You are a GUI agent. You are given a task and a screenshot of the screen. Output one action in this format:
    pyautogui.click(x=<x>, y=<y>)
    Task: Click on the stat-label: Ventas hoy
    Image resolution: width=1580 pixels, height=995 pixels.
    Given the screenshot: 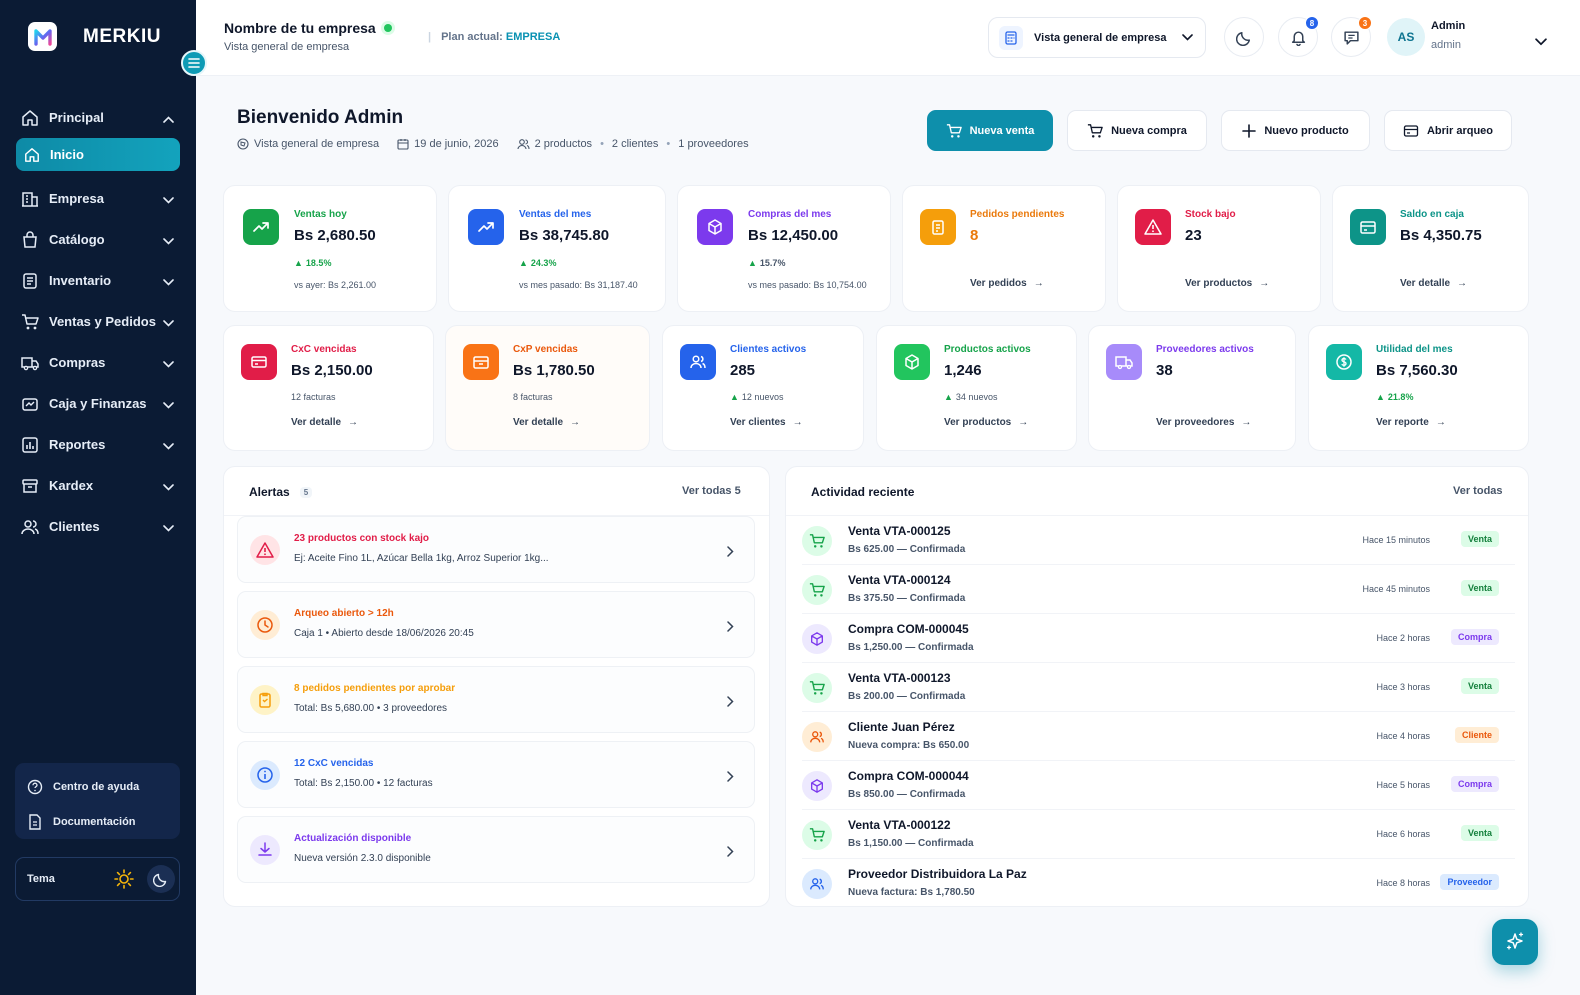 What is the action you would take?
    pyautogui.click(x=320, y=214)
    